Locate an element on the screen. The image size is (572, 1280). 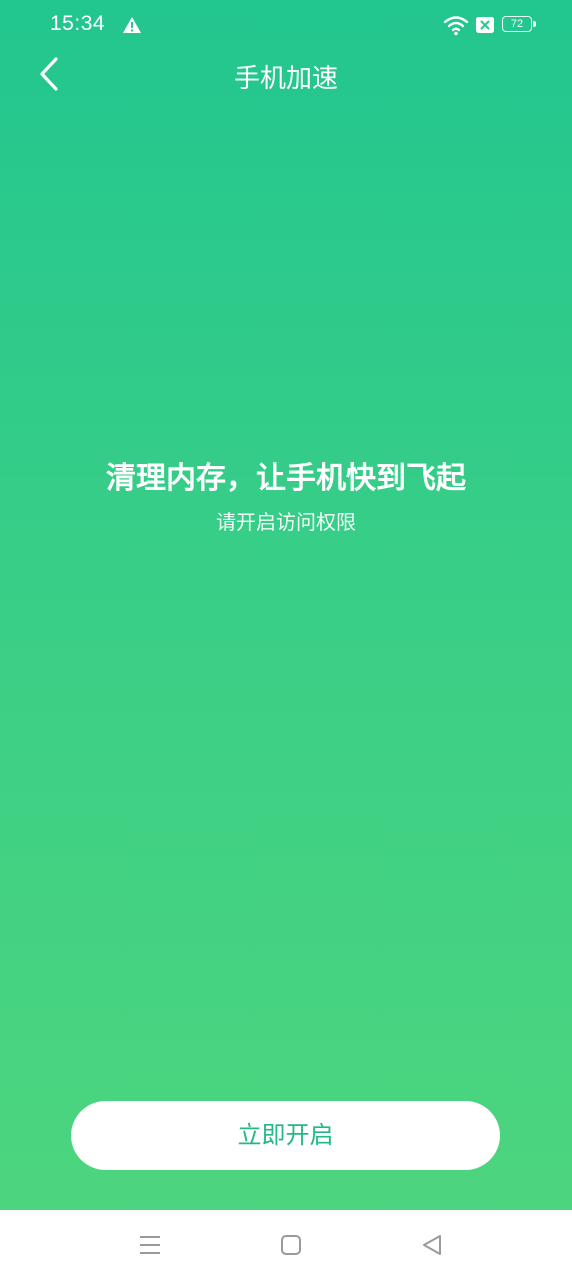
wifi-icon is located at coordinates (456, 25).